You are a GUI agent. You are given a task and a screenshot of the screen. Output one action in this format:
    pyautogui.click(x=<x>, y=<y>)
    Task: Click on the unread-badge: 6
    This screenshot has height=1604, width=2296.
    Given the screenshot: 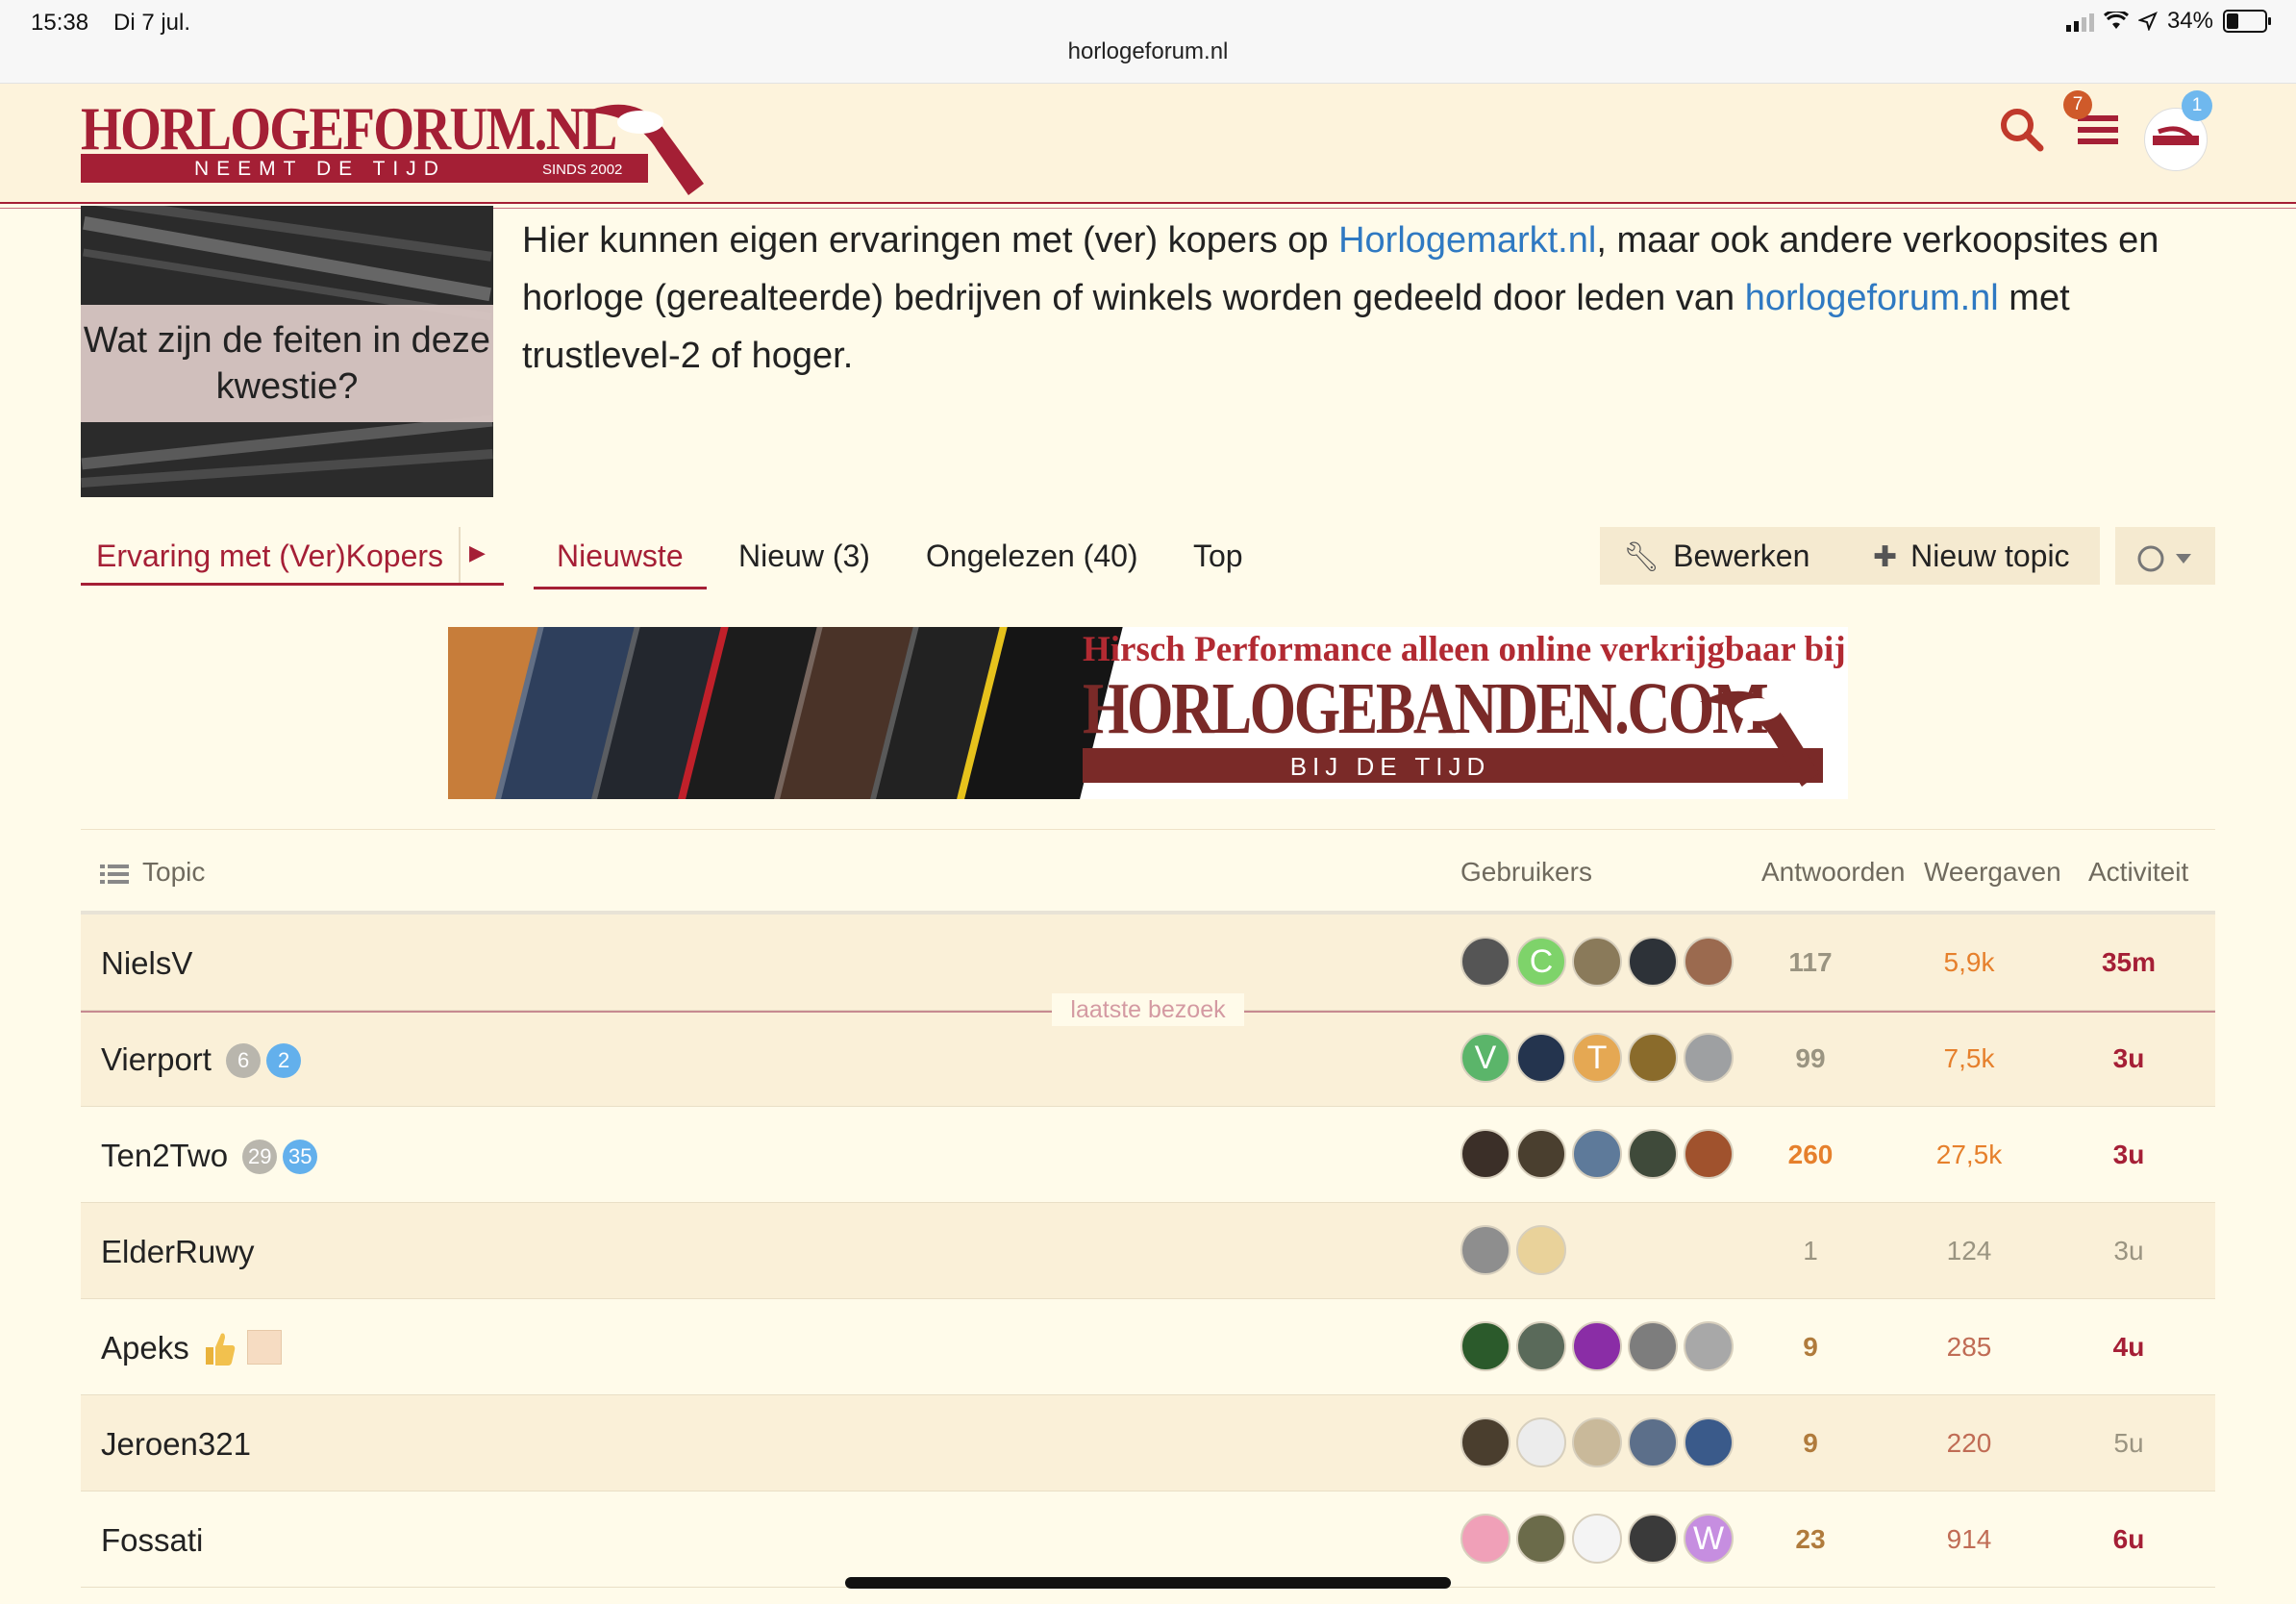 What is the action you would take?
    pyautogui.click(x=244, y=1060)
    